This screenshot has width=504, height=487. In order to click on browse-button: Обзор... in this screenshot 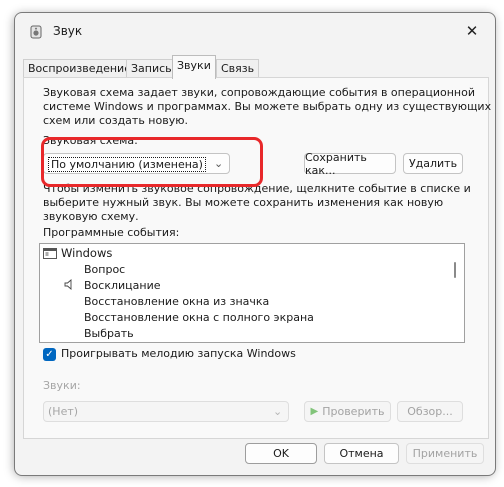, I will do `click(430, 411)`.